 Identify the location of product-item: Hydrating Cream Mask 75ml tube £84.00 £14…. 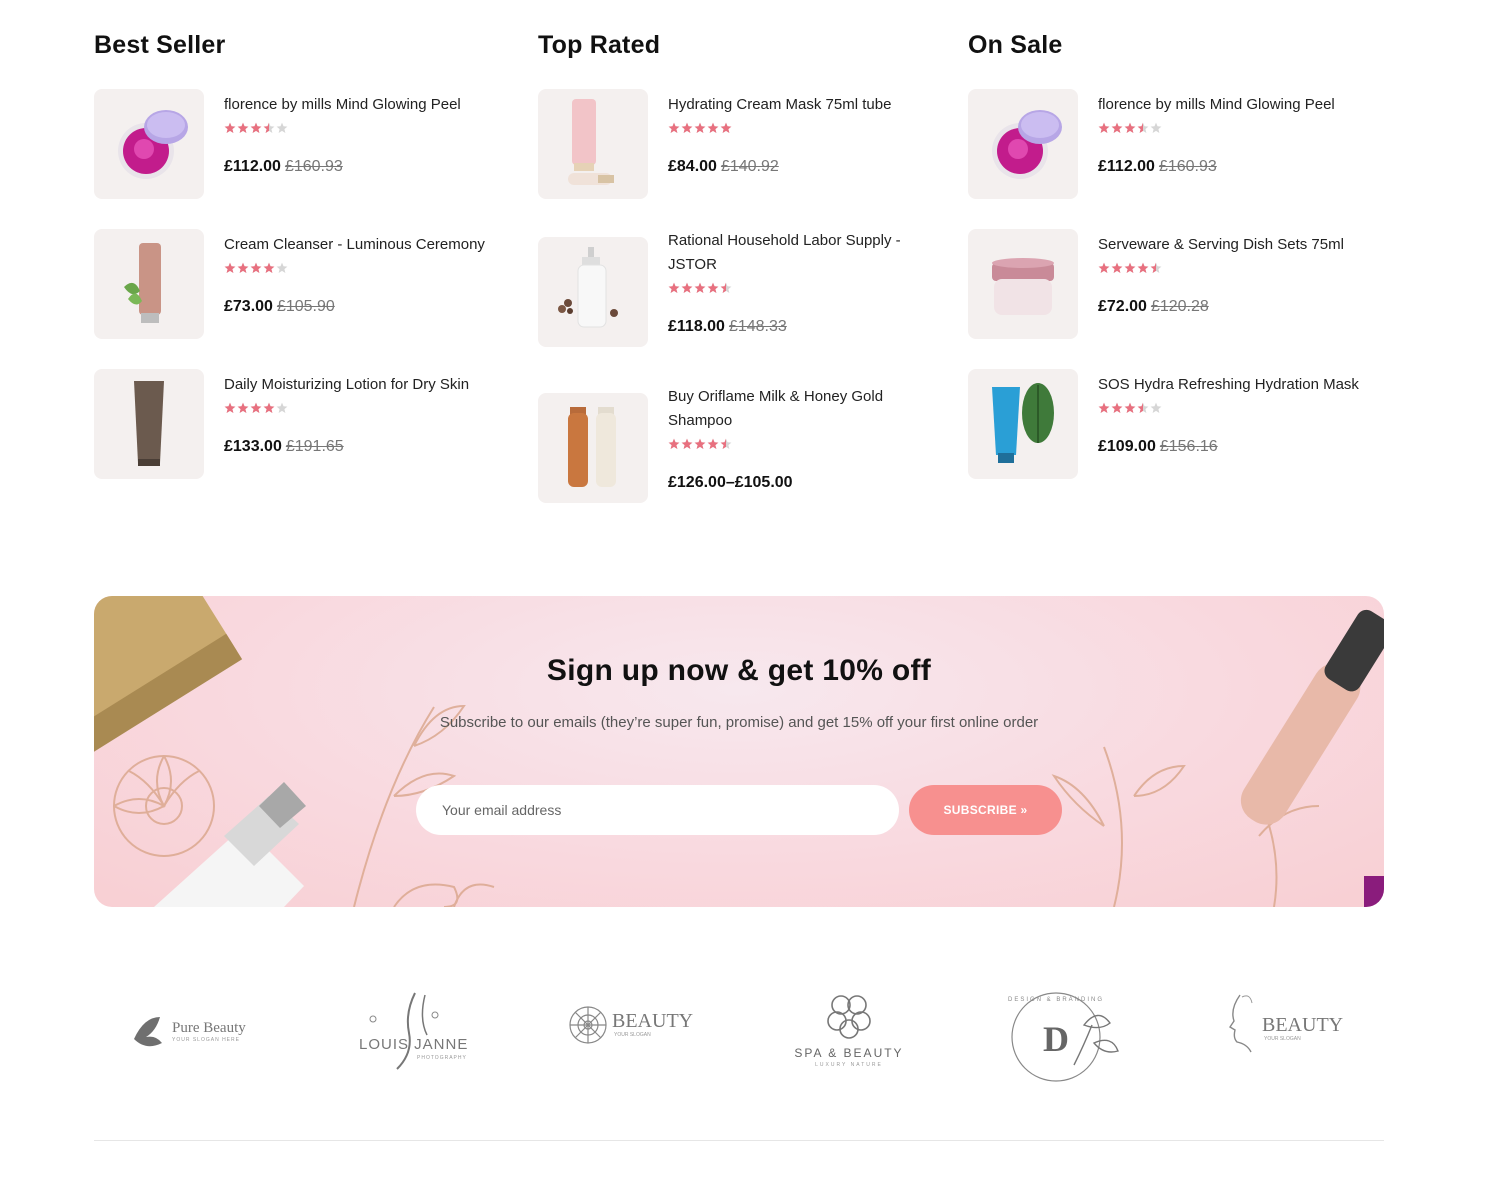
(714, 144).